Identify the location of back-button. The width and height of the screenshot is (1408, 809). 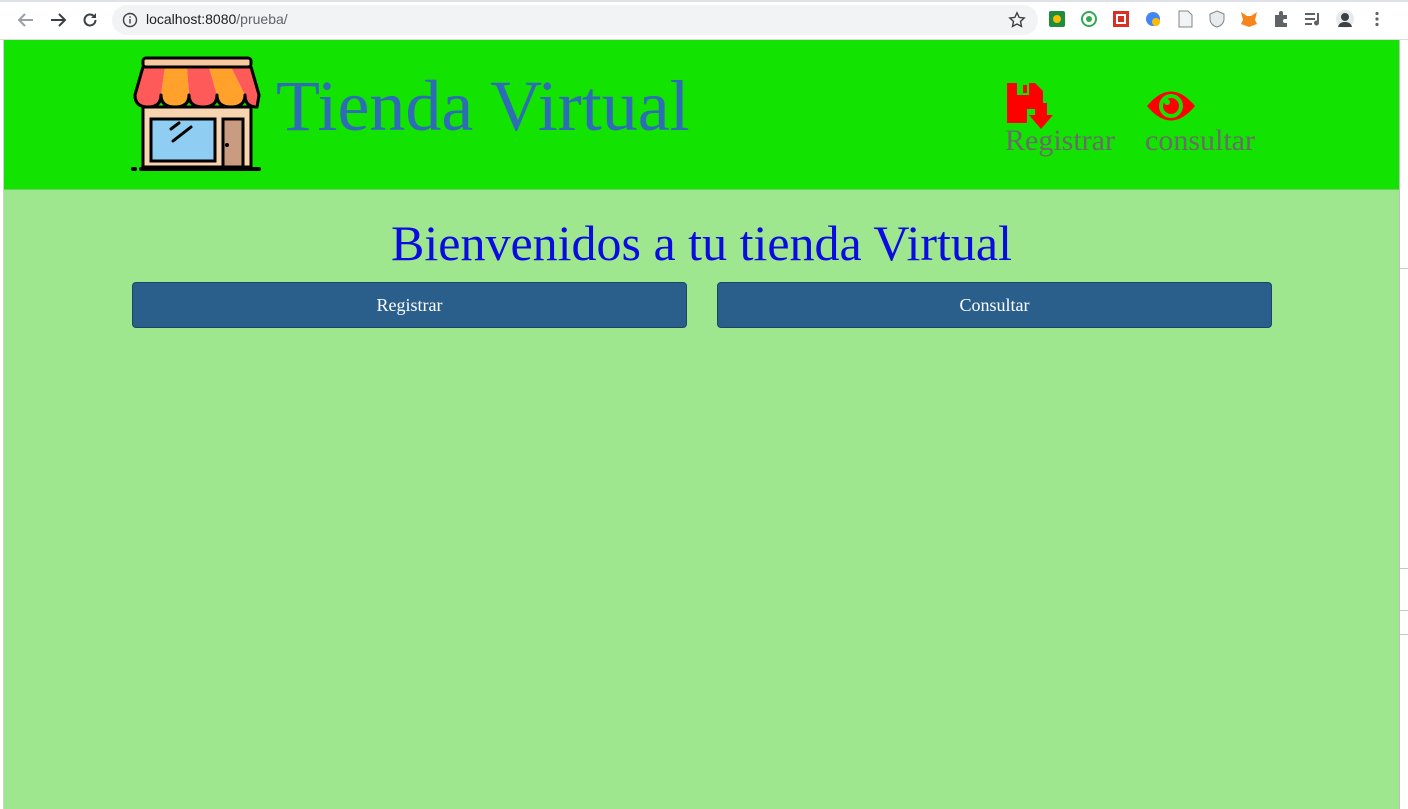
(26, 20).